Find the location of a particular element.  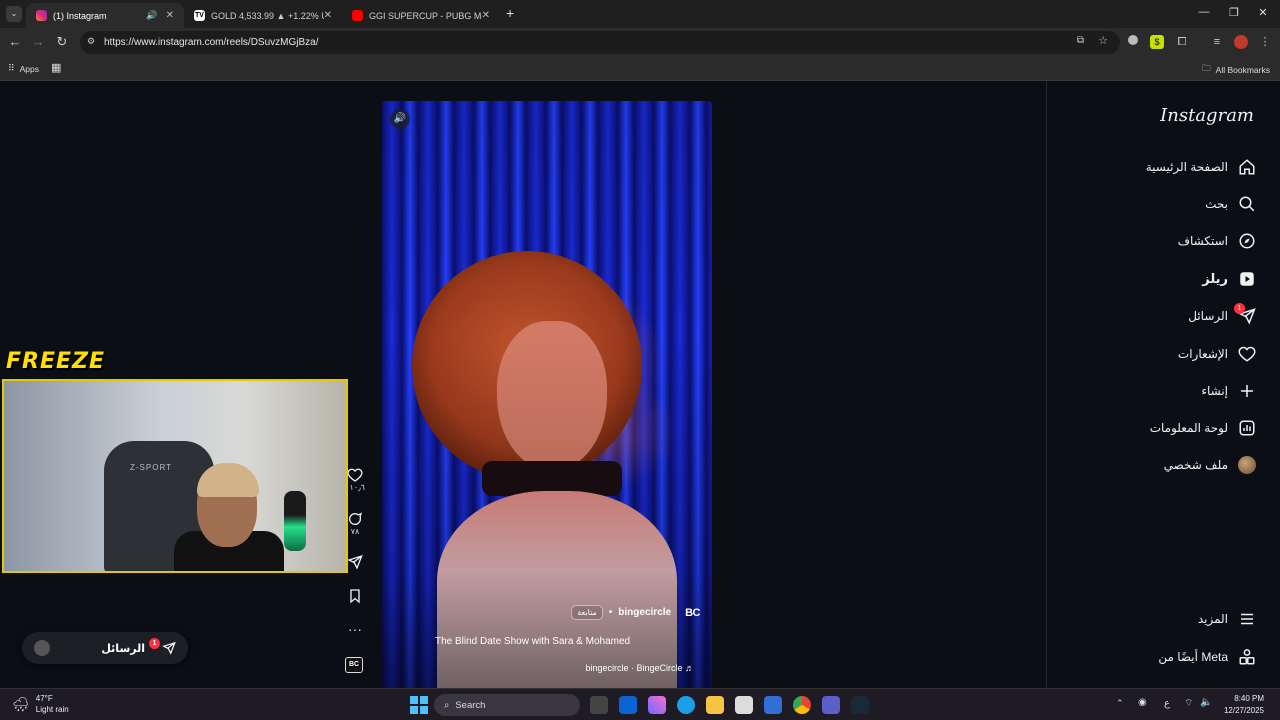

bookmarks-bar: ⠿ Apps ▦ 🗀 All Bookmarks is located at coordinates (640, 69).